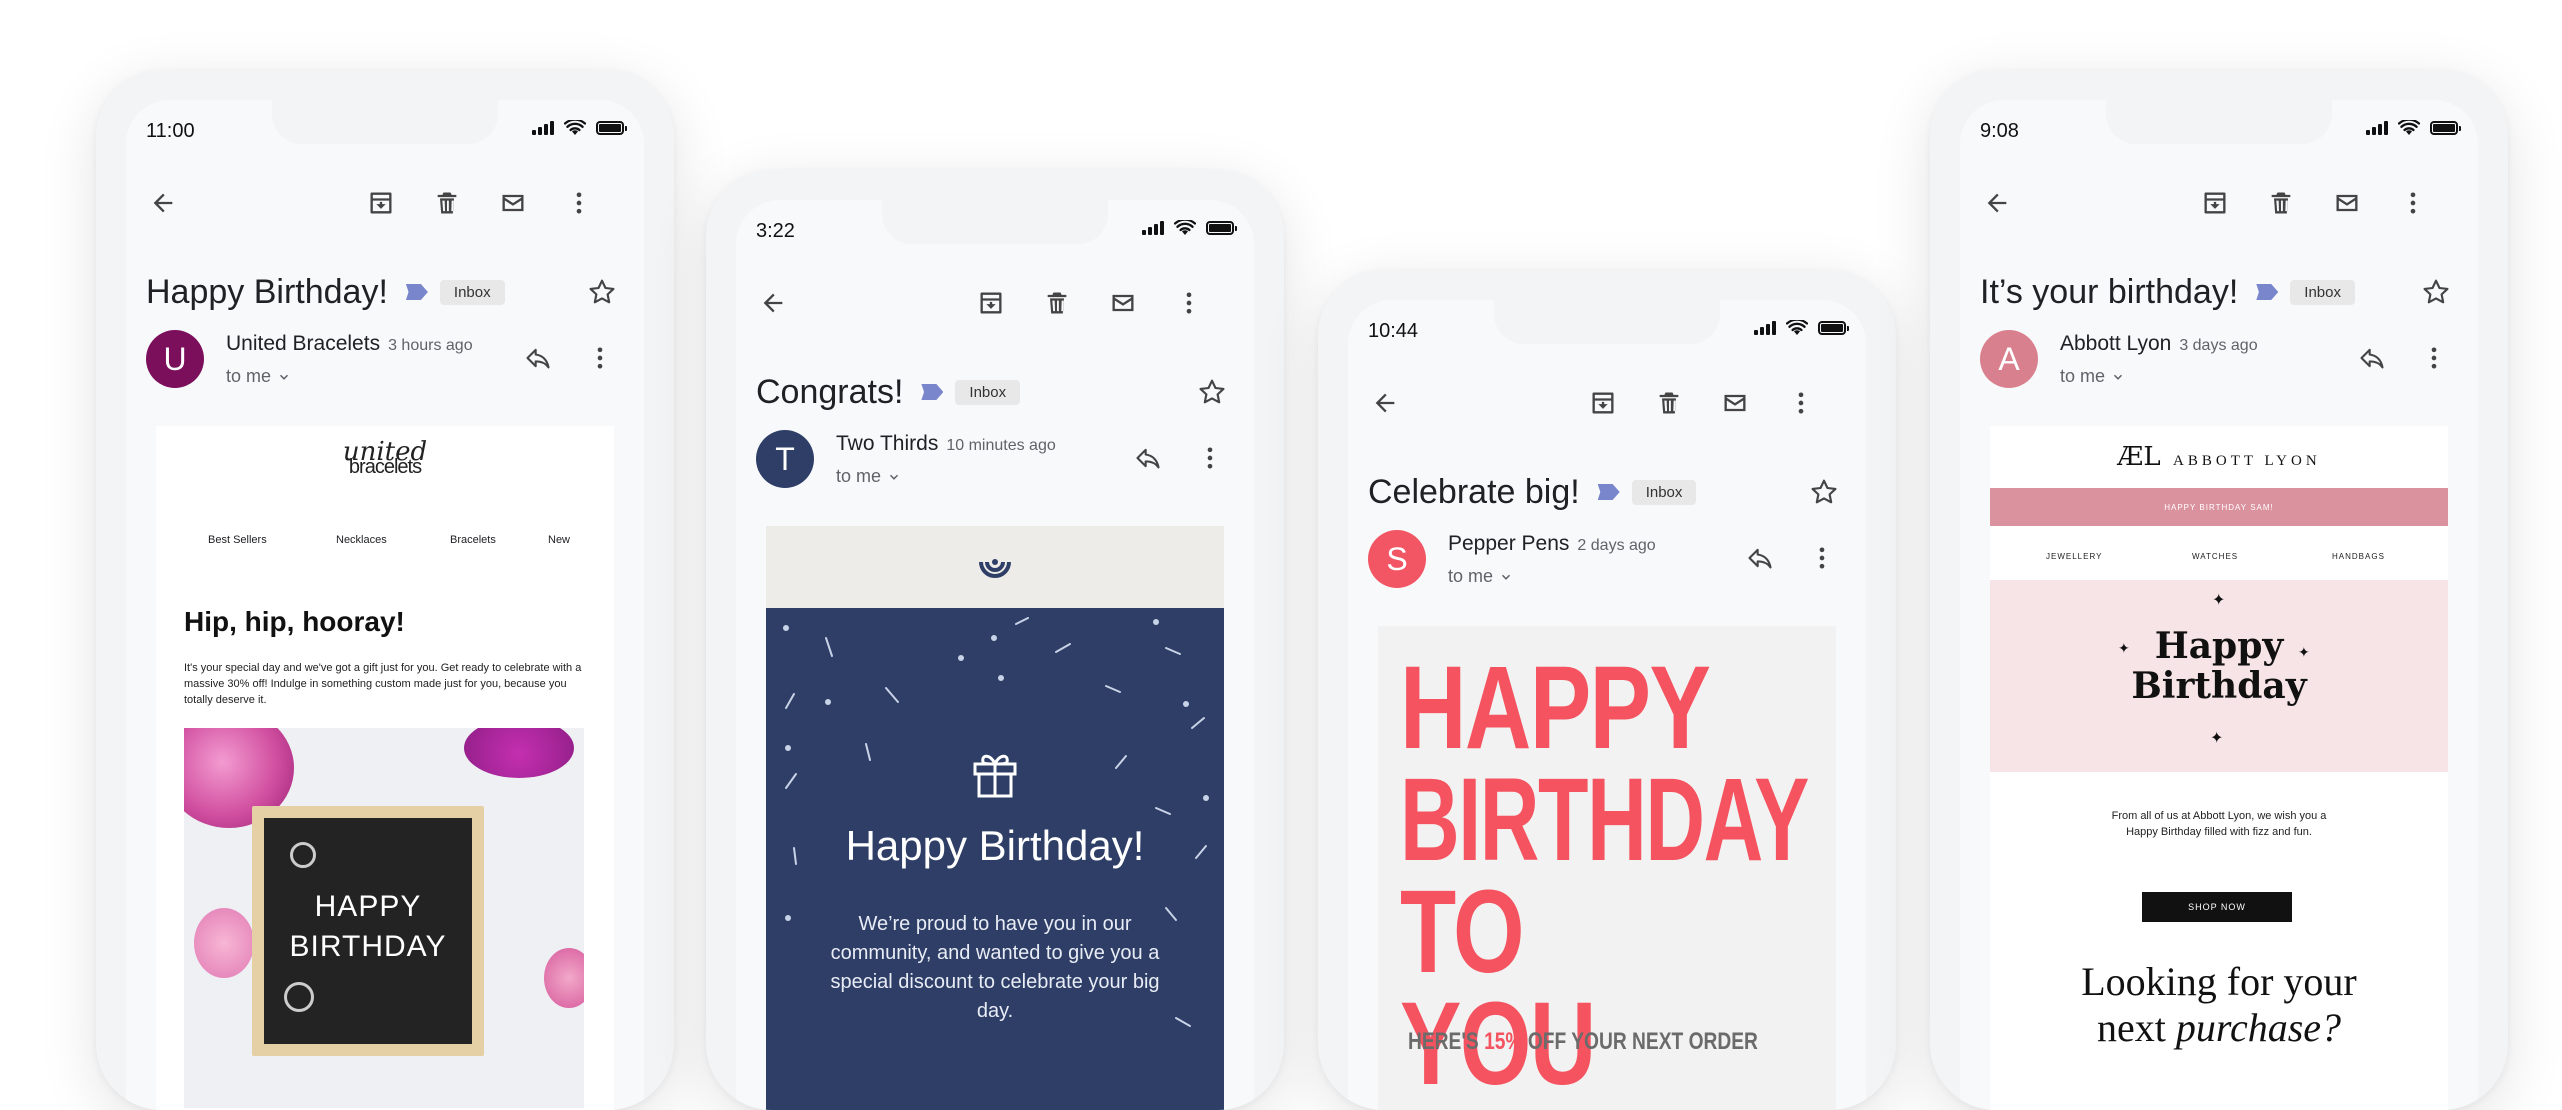  Describe the element at coordinates (2219, 457) in the screenshot. I see `brand-logo: ÆL ABBOTT LYON` at that location.